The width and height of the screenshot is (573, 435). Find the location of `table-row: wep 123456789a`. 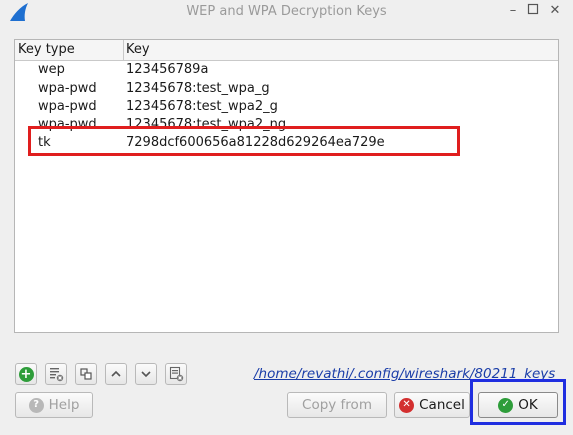

table-row: wep 123456789a is located at coordinates (286, 70).